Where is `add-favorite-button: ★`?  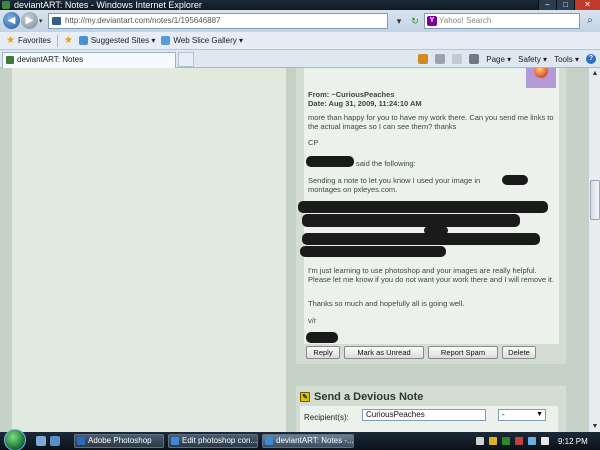
add-favorite-button: ★ is located at coordinates (68, 40).